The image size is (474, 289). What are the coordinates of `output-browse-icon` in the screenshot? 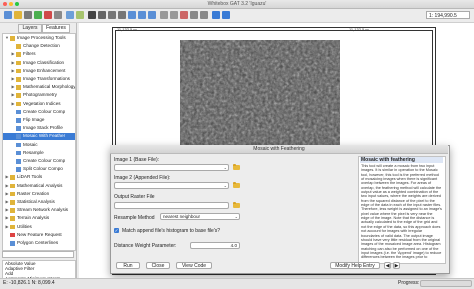 It's located at (236, 205).